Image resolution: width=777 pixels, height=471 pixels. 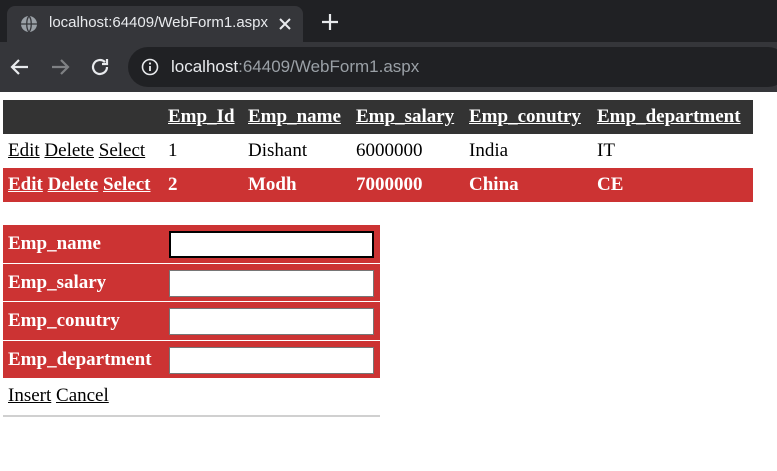 I want to click on cell-emp-salary: 6000000, so click(x=389, y=150).